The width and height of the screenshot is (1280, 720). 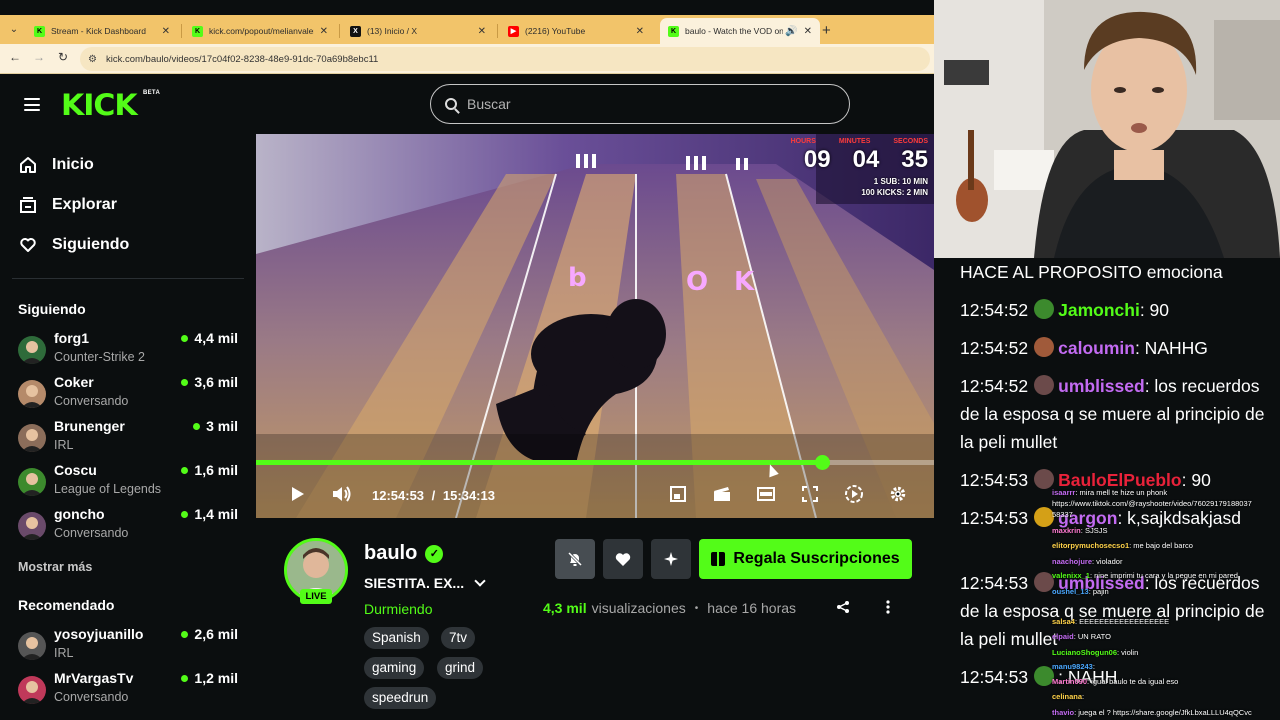 I want to click on viewer-count: 1,4 mil, so click(x=209, y=514).